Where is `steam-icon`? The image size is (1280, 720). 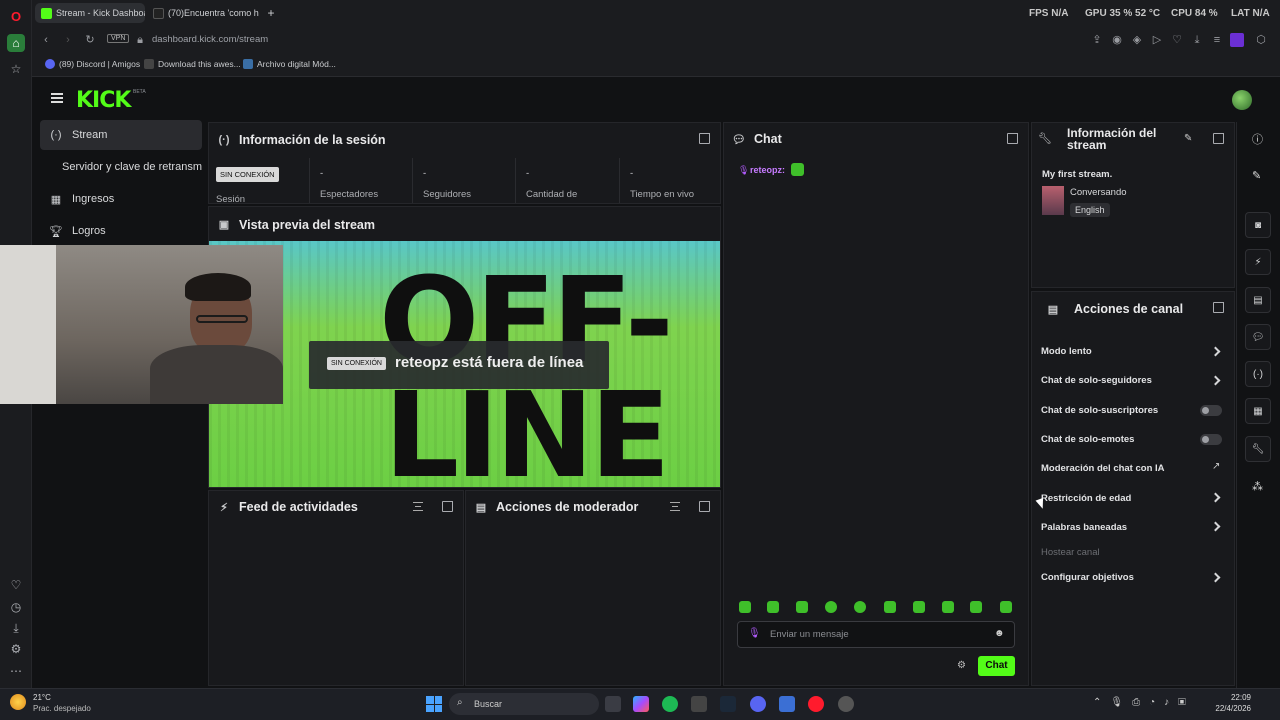 steam-icon is located at coordinates (728, 704).